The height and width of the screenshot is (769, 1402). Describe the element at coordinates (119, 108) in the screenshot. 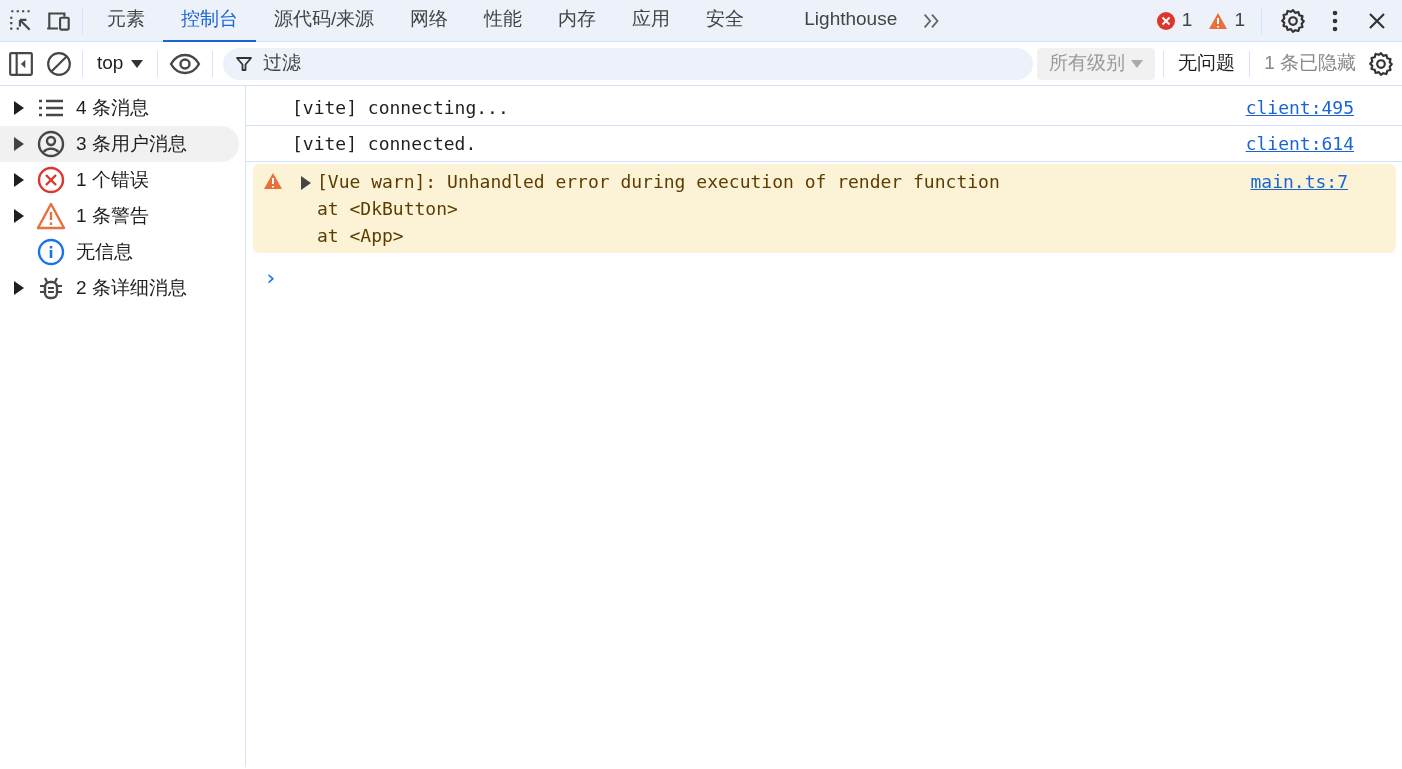

I see `sidebar-item: 4 条消息` at that location.